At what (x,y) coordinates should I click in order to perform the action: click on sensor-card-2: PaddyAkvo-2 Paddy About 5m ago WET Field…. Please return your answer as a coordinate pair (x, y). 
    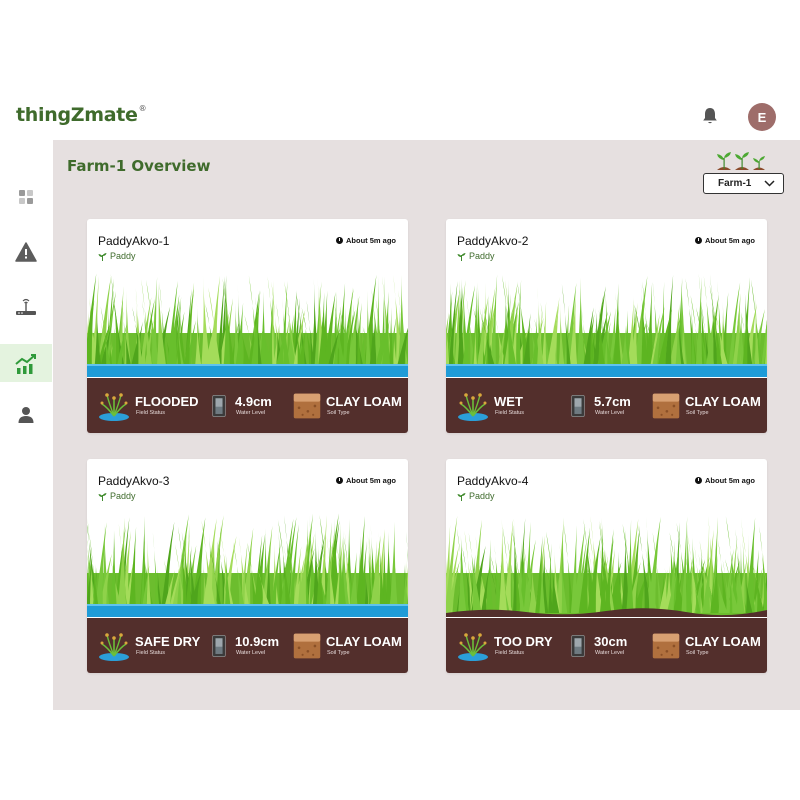
    Looking at the image, I should click on (606, 326).